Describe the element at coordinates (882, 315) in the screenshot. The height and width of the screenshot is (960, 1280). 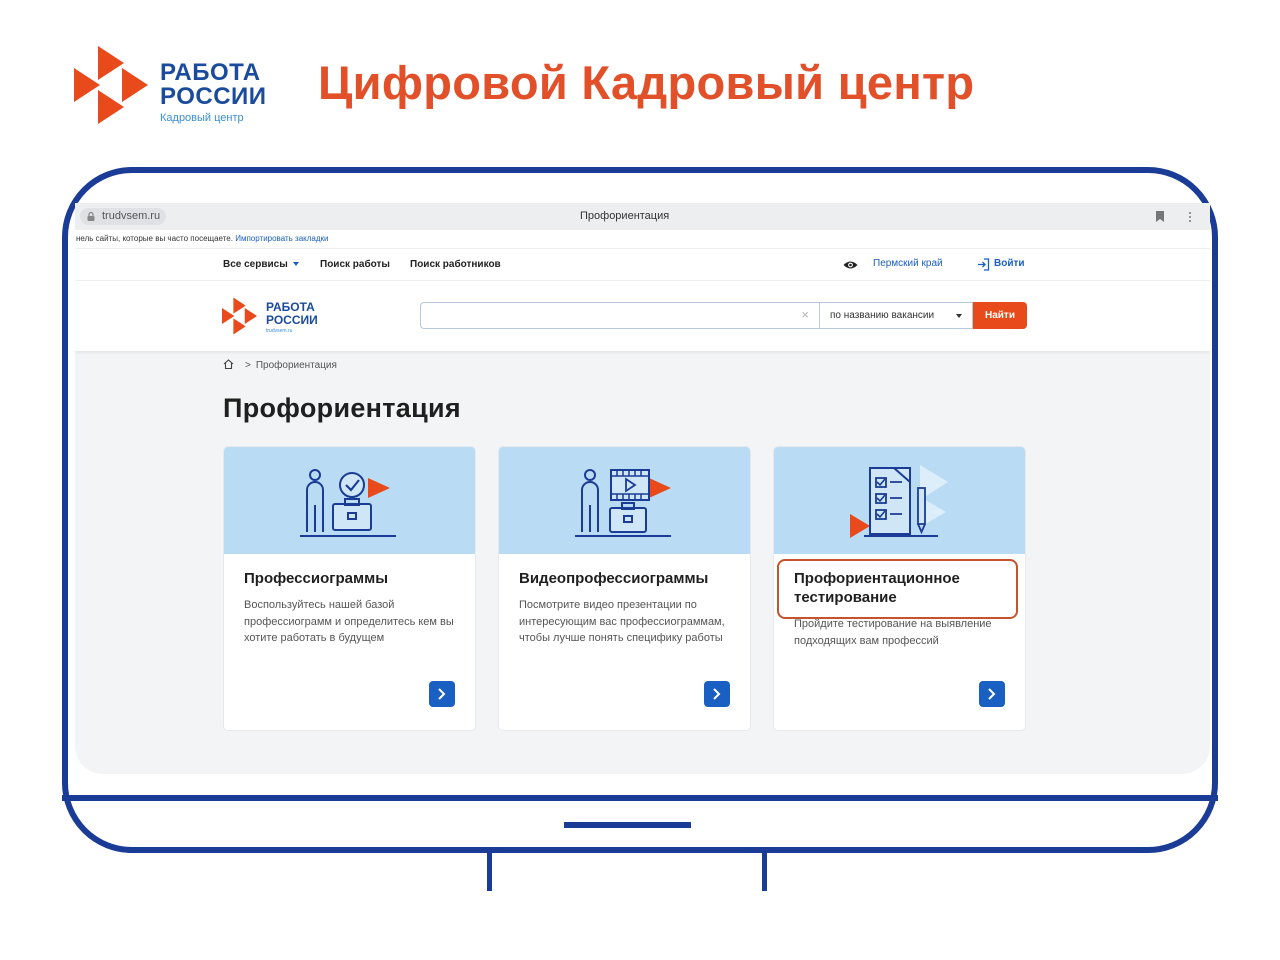
I see `search-mode-label: по названию вакансии` at that location.